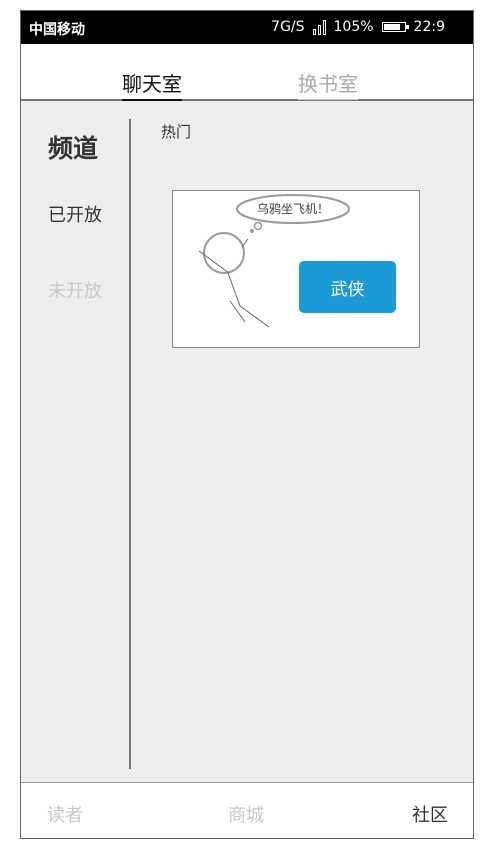  What do you see at coordinates (224, 253) in the screenshot?
I see `figure-head` at bounding box center [224, 253].